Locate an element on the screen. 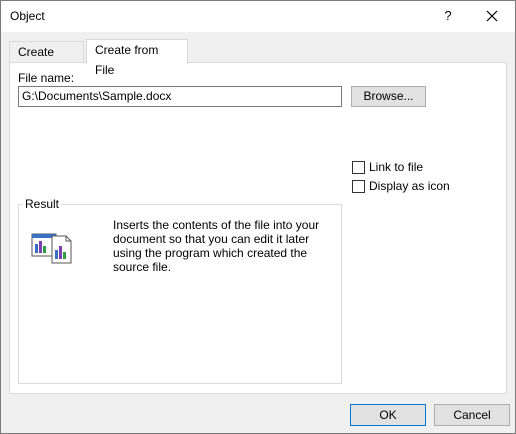 This screenshot has width=516, height=434. dialog-title: Object is located at coordinates (27, 16).